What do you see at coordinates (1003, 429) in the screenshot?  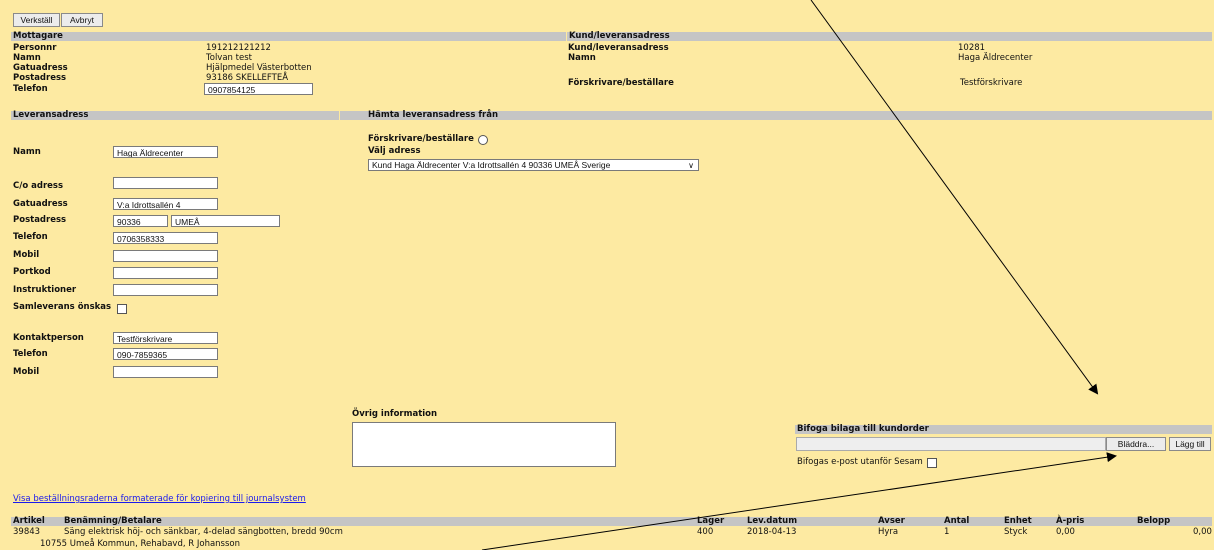 I see `attachment-header-bar: Bifoga bilaga till kundorder` at bounding box center [1003, 429].